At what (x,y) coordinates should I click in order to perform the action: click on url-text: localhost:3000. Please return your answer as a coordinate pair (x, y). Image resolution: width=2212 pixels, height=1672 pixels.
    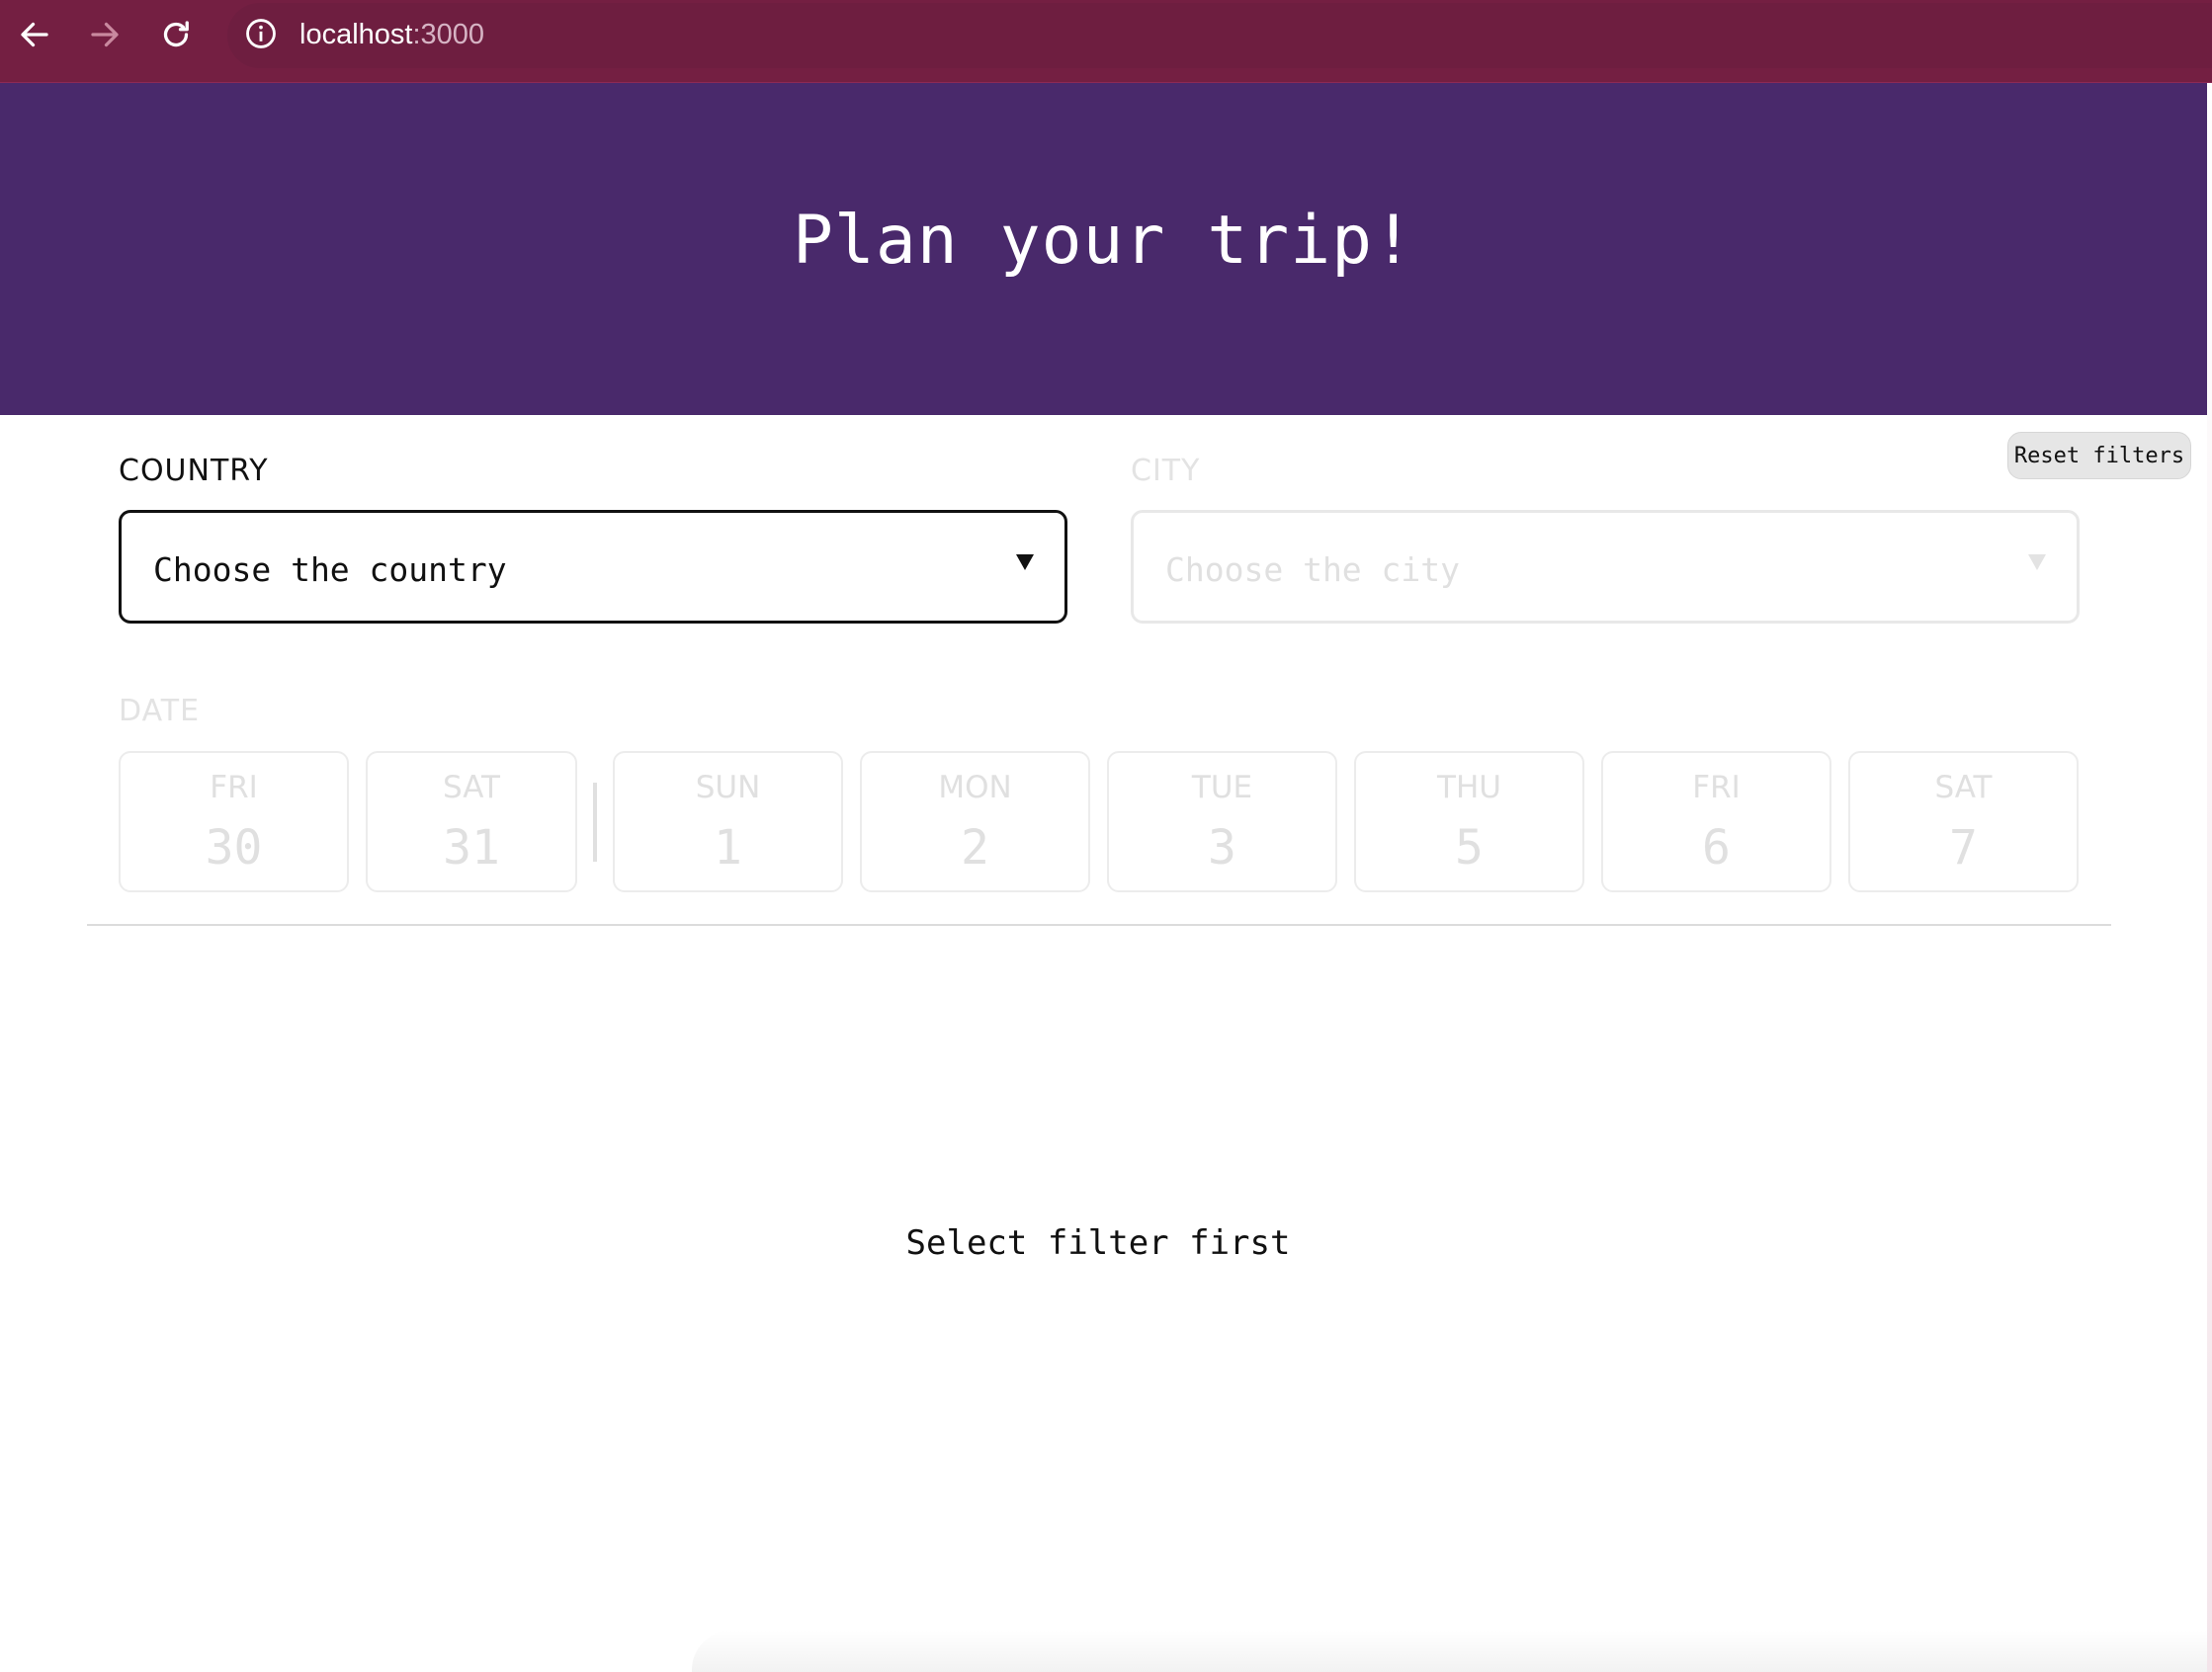
    Looking at the image, I should click on (391, 34).